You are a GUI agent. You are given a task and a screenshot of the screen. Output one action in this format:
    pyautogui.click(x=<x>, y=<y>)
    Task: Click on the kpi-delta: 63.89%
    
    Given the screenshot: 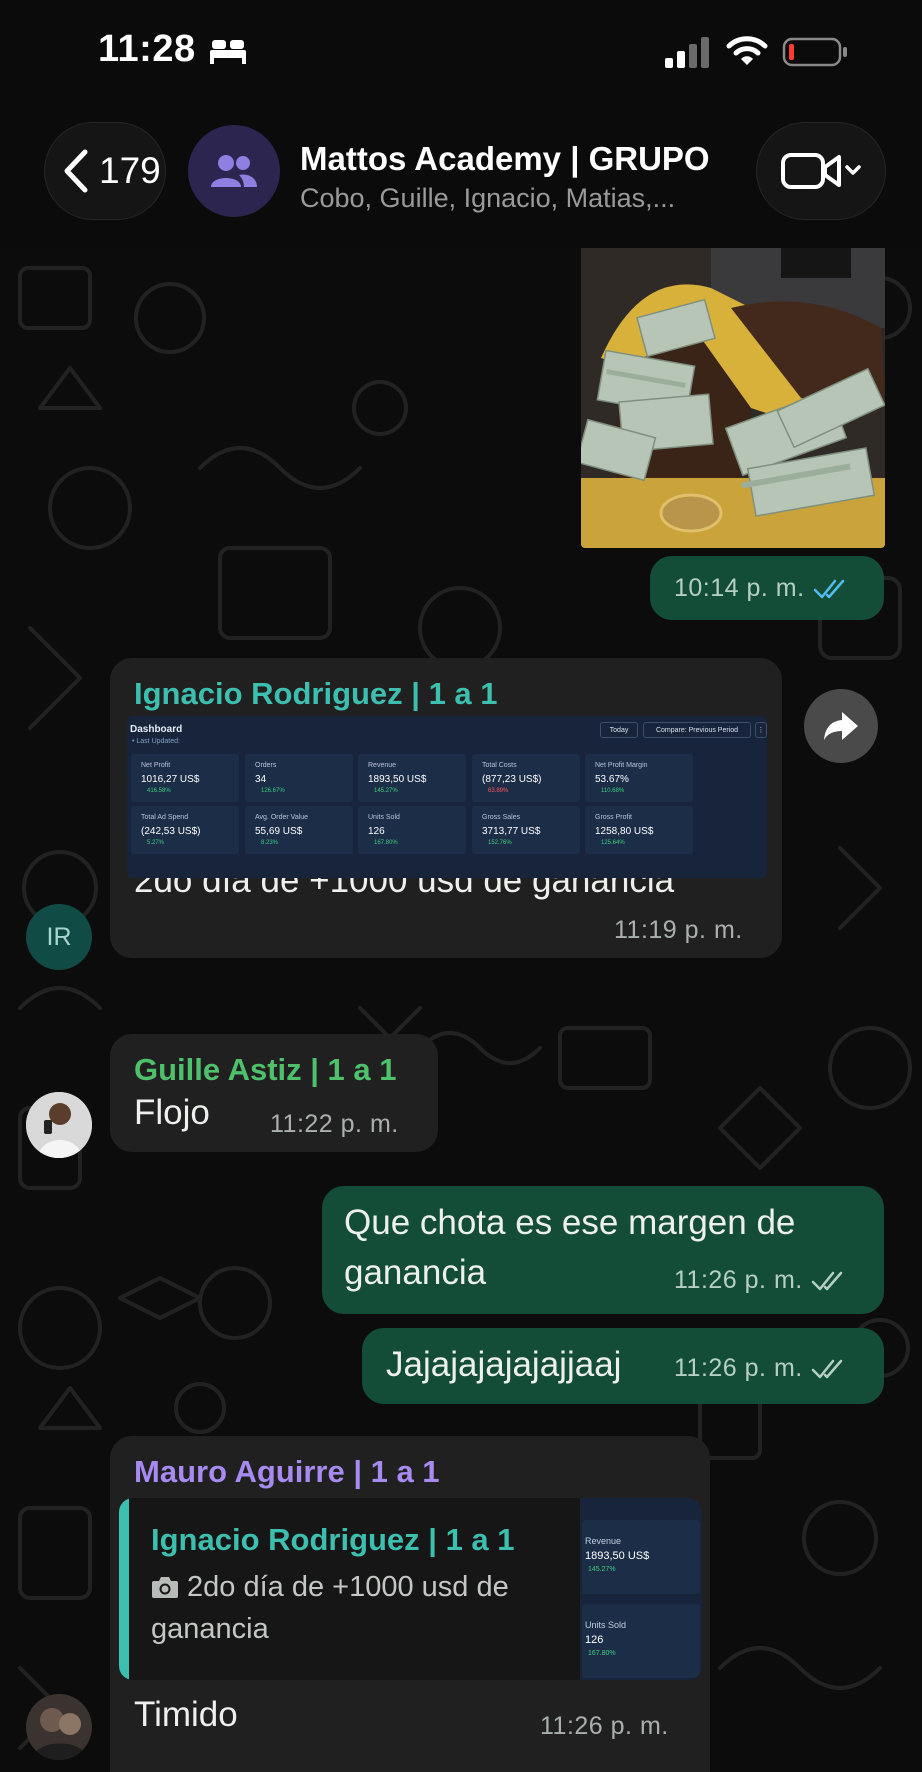 What is the action you would take?
    pyautogui.click(x=498, y=791)
    